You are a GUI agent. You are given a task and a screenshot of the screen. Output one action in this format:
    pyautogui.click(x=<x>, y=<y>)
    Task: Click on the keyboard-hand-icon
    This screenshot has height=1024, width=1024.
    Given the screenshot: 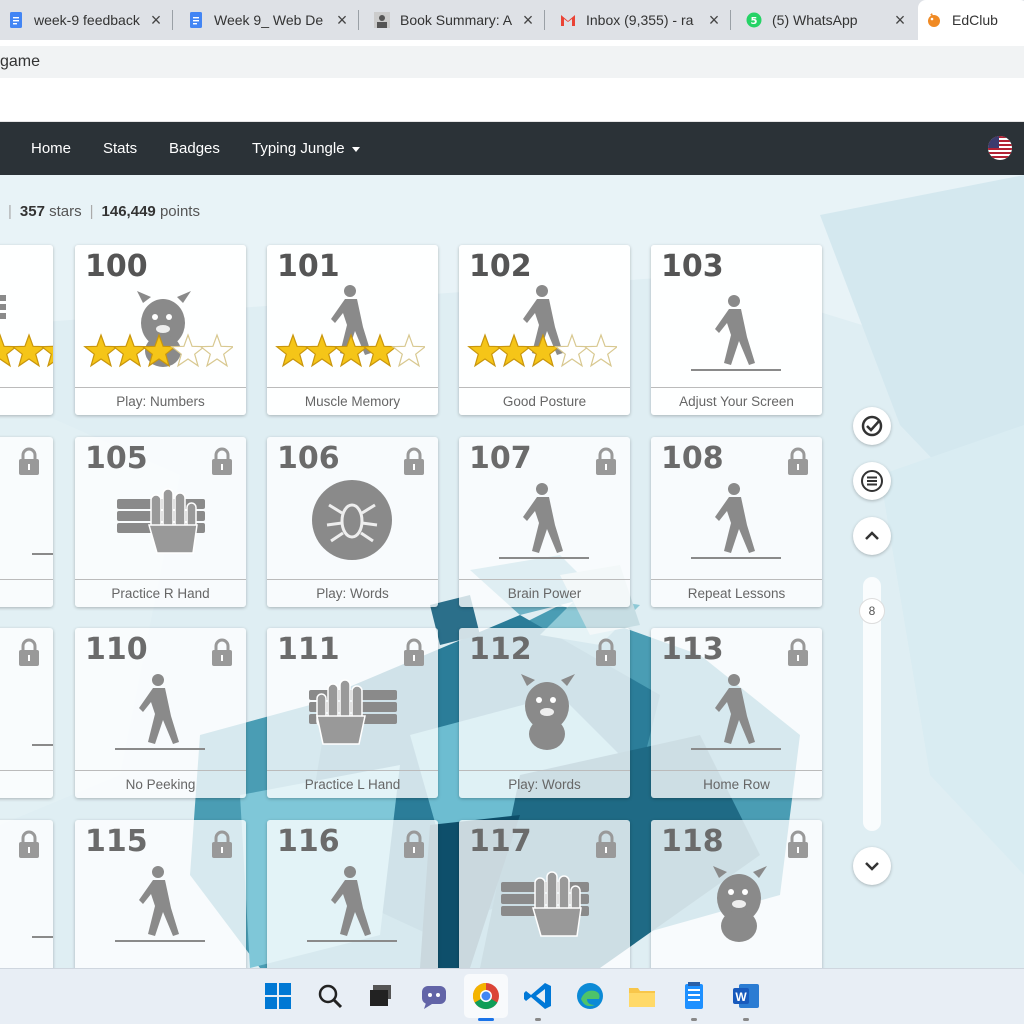 What is the action you would take?
    pyautogui.click(x=545, y=904)
    